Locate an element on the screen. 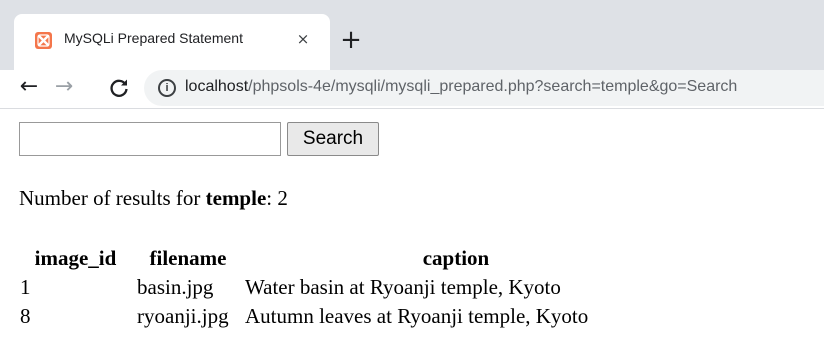 This screenshot has height=341, width=824. browser-tab: MySQLi Prepared Statement × is located at coordinates (172, 42).